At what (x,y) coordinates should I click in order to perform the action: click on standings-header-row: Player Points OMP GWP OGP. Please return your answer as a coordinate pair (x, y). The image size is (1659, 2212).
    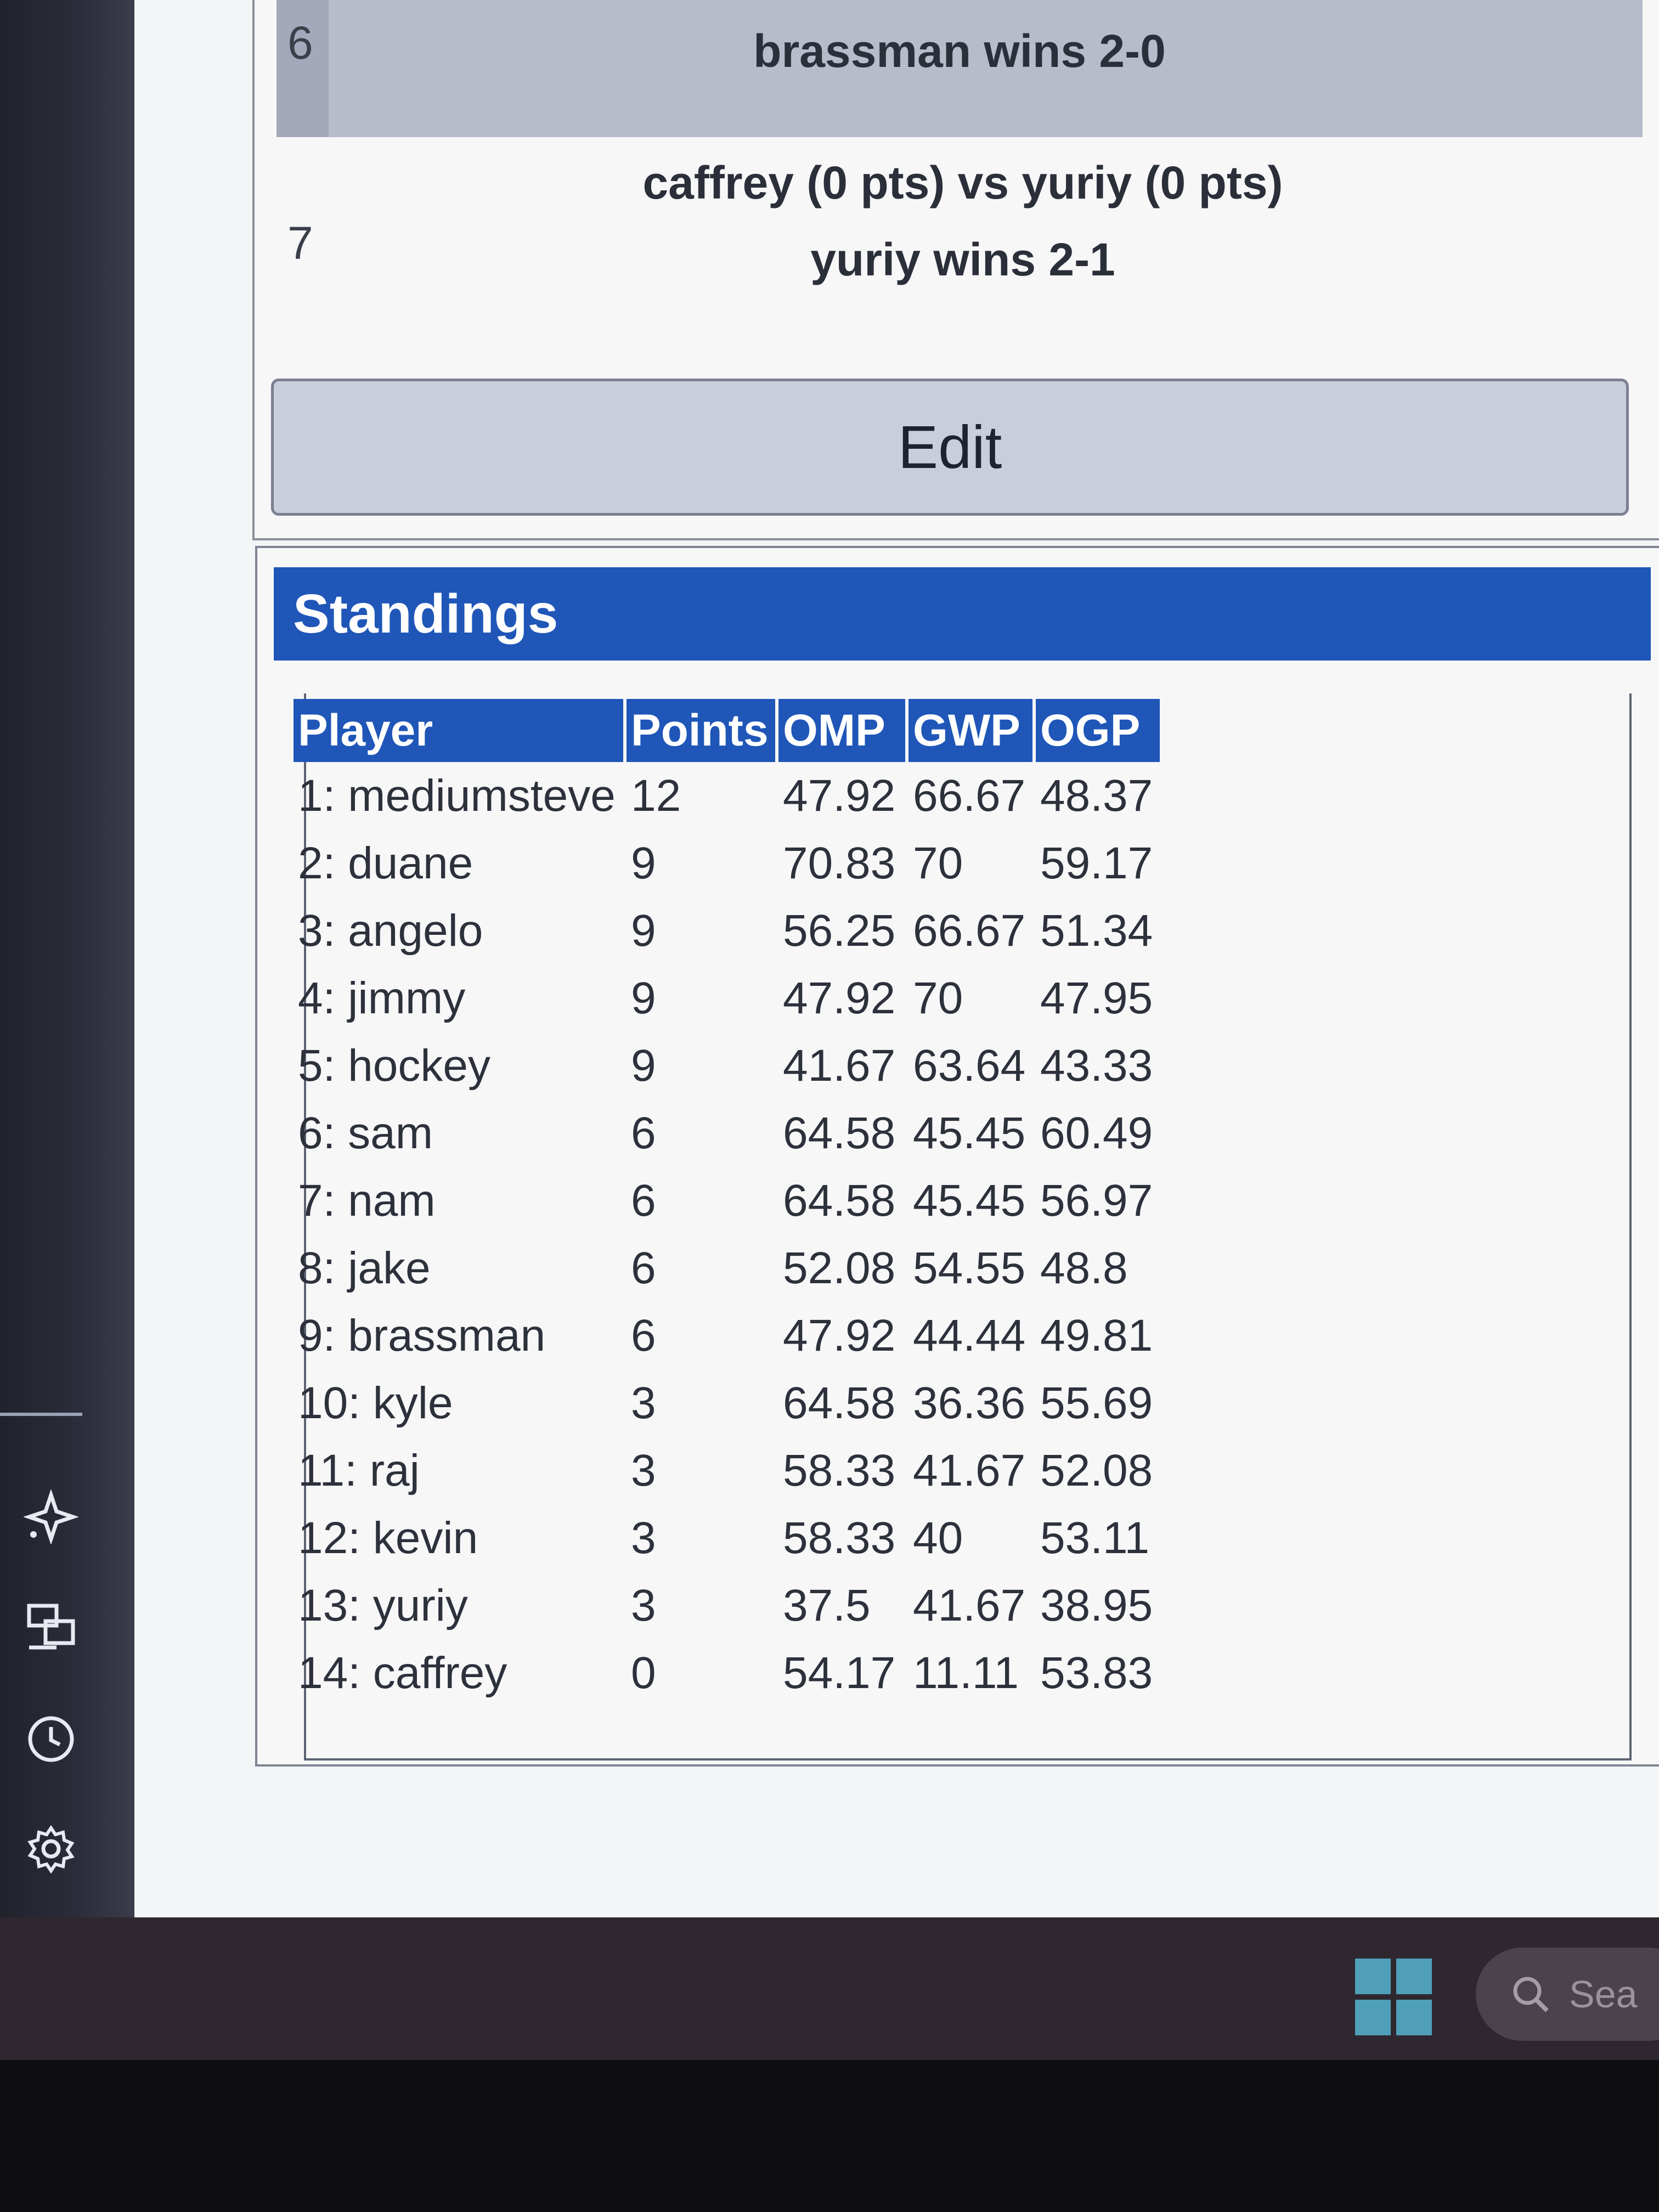
    Looking at the image, I should click on (727, 730).